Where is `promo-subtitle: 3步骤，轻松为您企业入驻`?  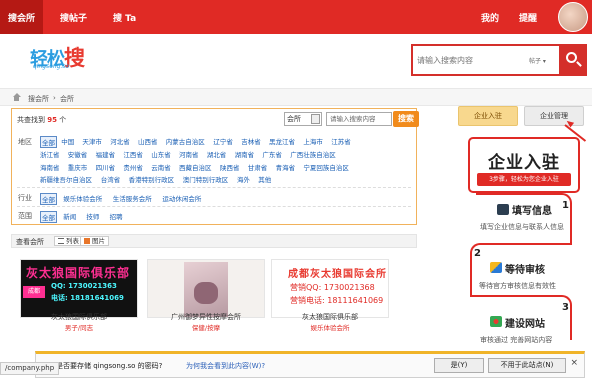 promo-subtitle: 3步骤，轻松为您企业入驻 is located at coordinates (524, 179).